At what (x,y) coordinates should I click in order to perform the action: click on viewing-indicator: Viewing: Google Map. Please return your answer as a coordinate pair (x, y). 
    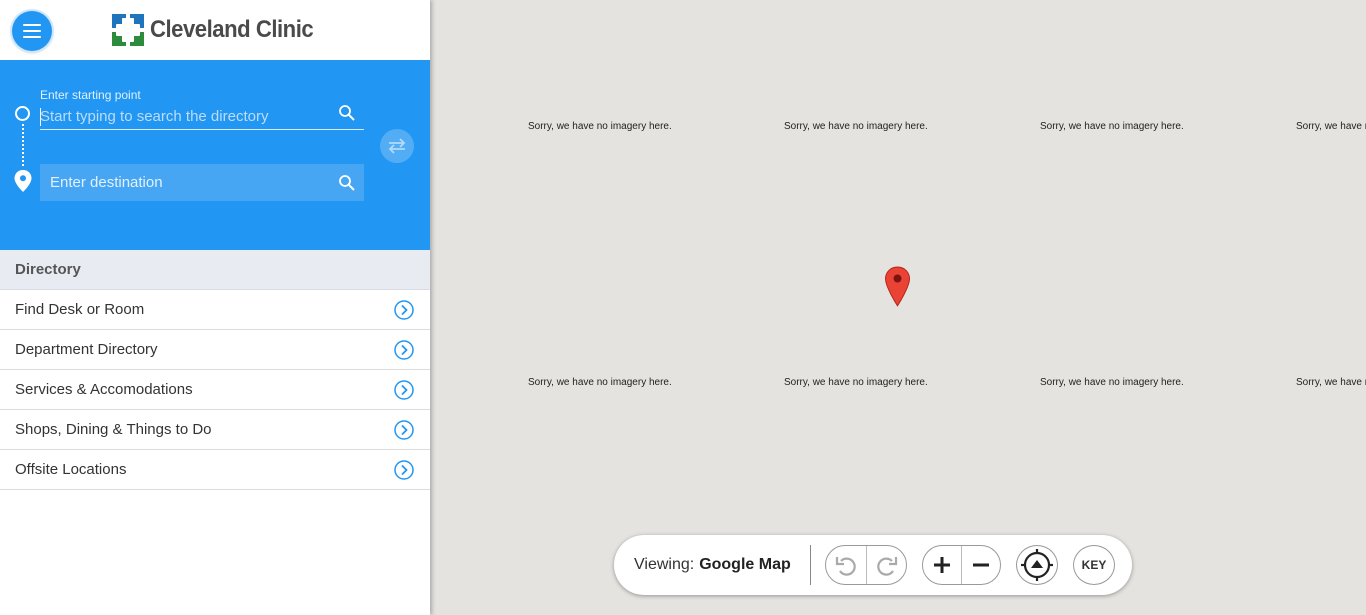
    Looking at the image, I should click on (712, 565).